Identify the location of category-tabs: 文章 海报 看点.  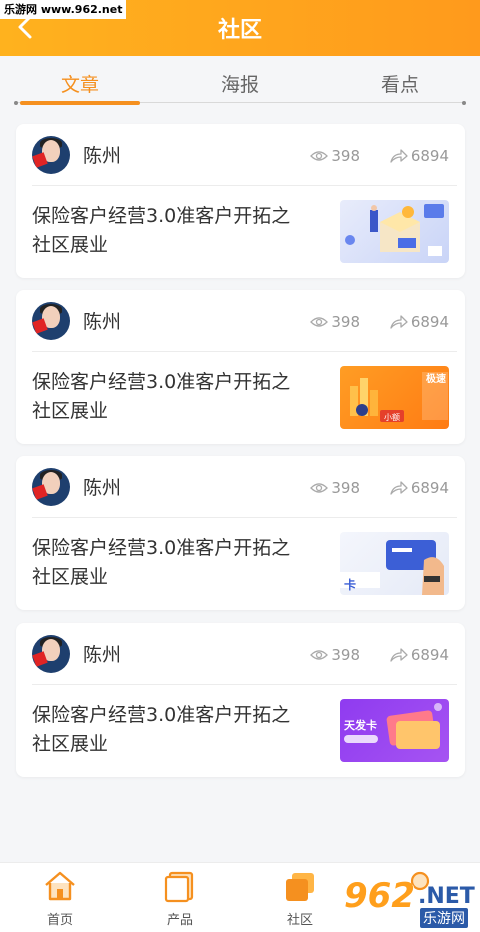
(240, 81).